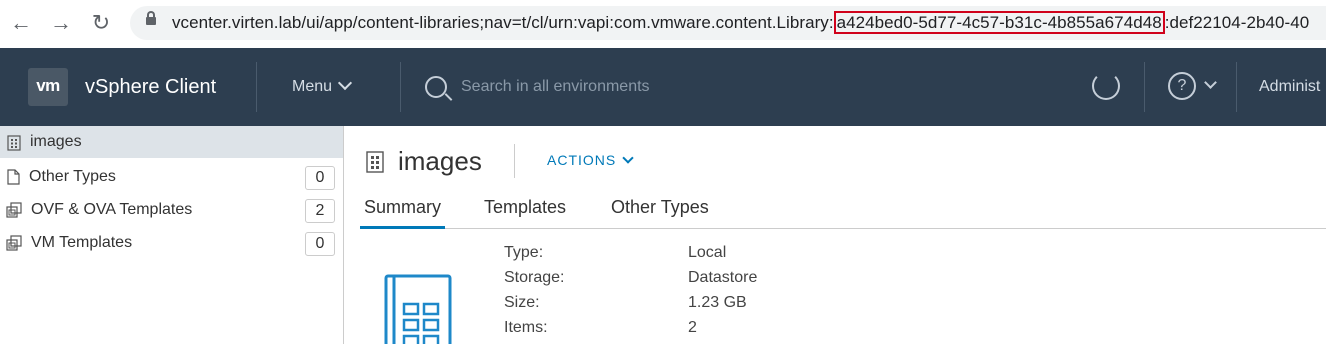  I want to click on page-title: images, so click(440, 161).